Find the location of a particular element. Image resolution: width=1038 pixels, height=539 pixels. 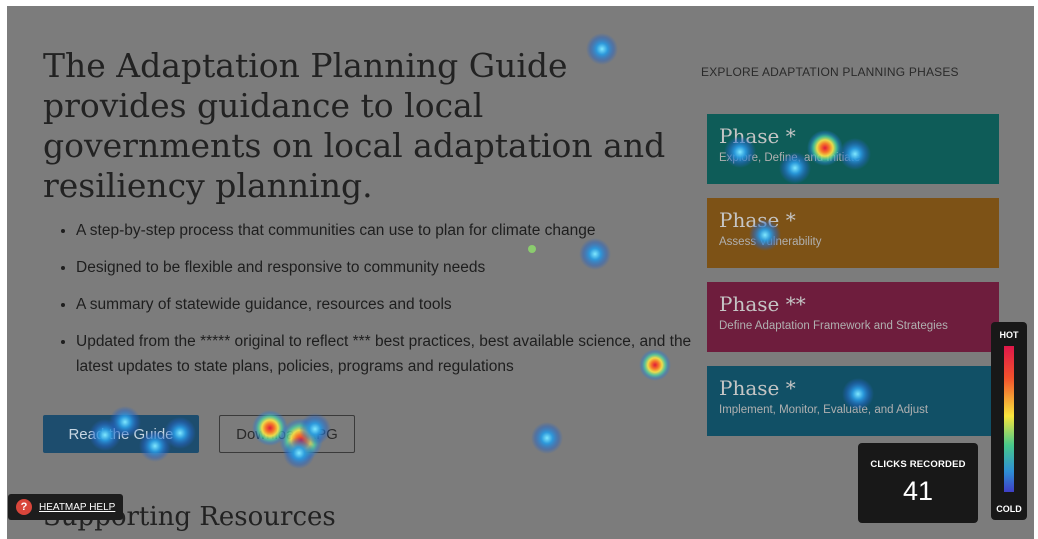

clicks-recorded-label: CLICKS RECORDED is located at coordinates (918, 464).